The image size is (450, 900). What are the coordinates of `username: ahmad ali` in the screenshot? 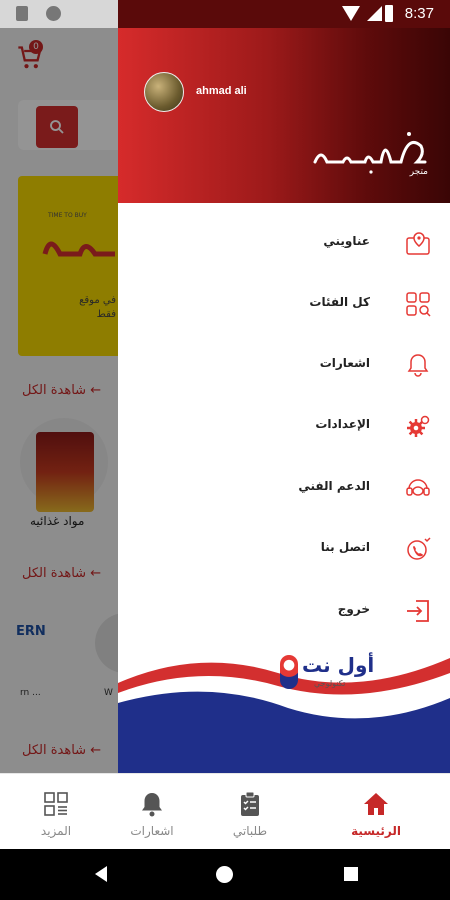 It's located at (221, 91).